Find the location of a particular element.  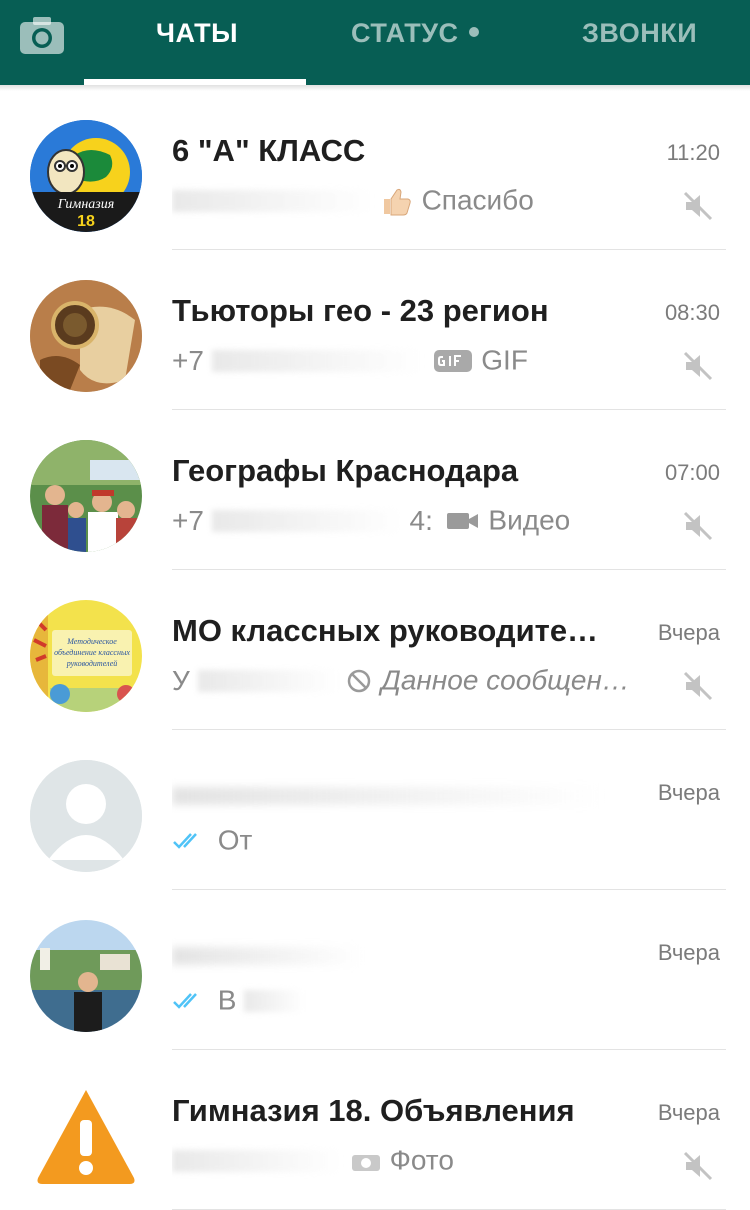

tab-status: СТАТУС is located at coordinates (415, 33).